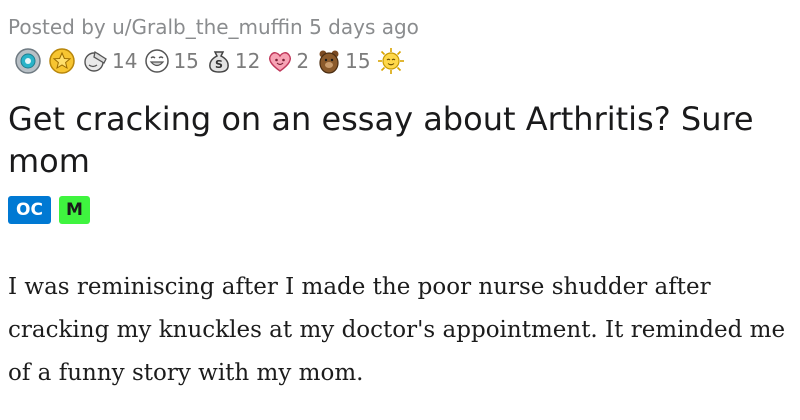 The height and width of the screenshot is (420, 800). I want to click on silver-badge-award, so click(28, 61).